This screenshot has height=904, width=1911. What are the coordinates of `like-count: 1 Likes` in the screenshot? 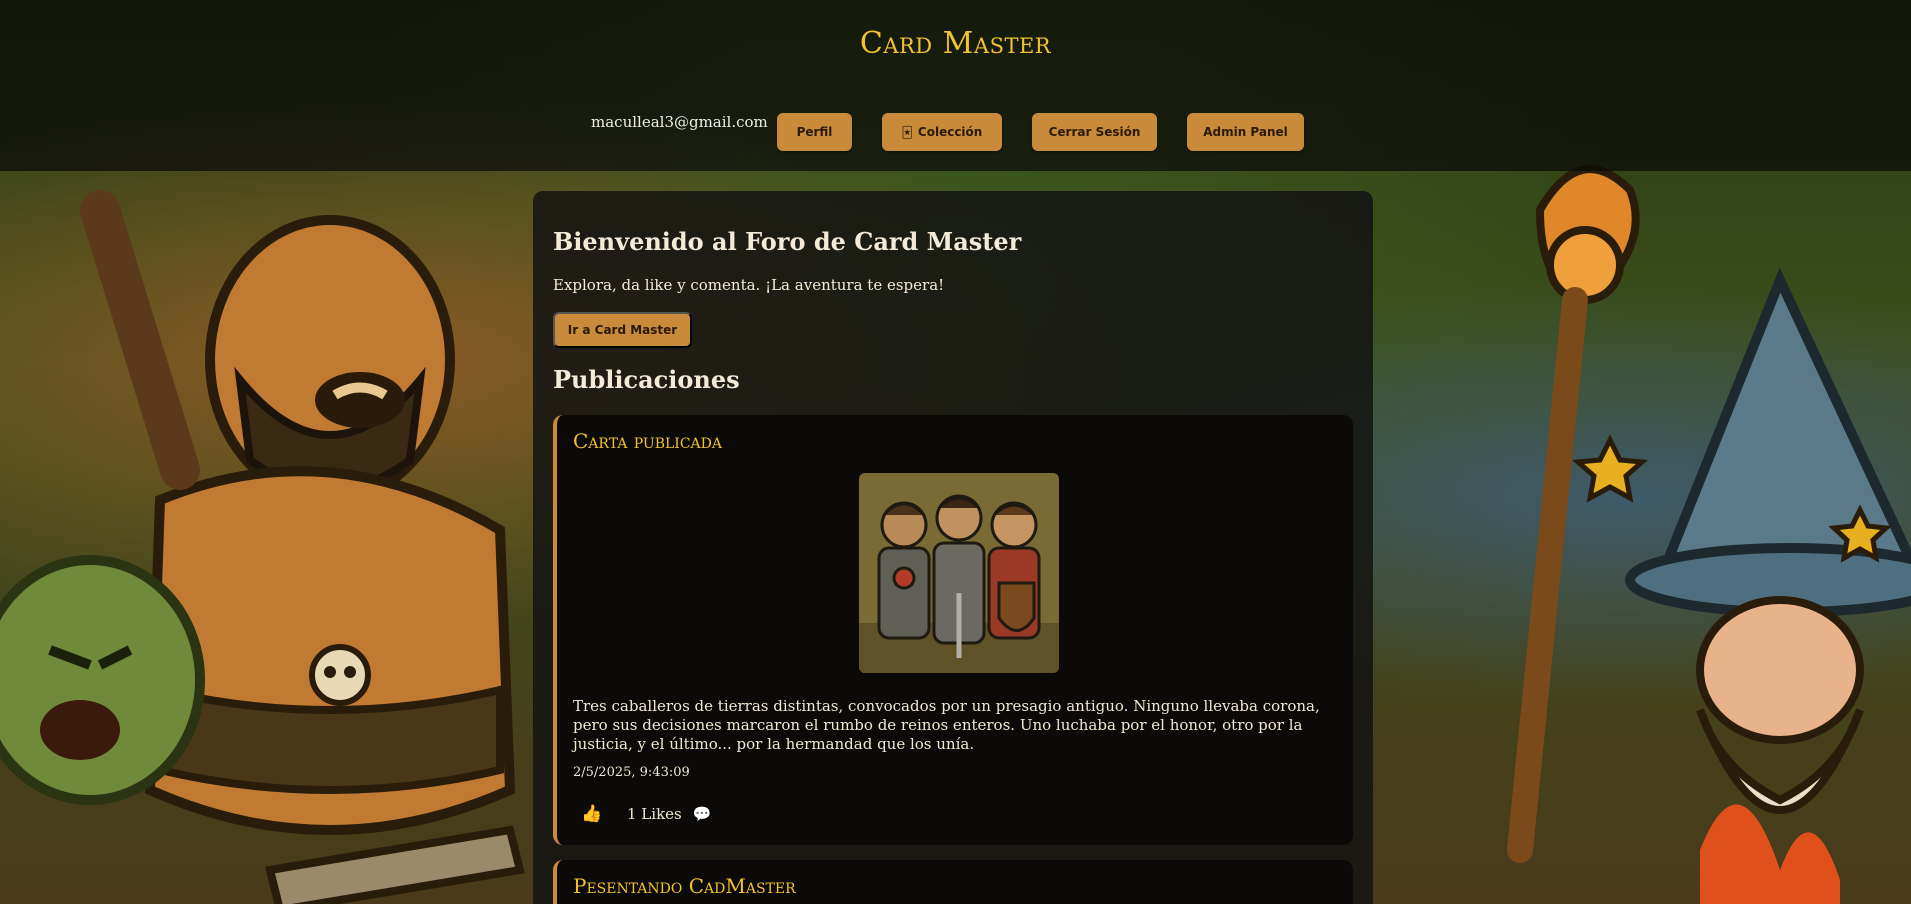 It's located at (654, 814).